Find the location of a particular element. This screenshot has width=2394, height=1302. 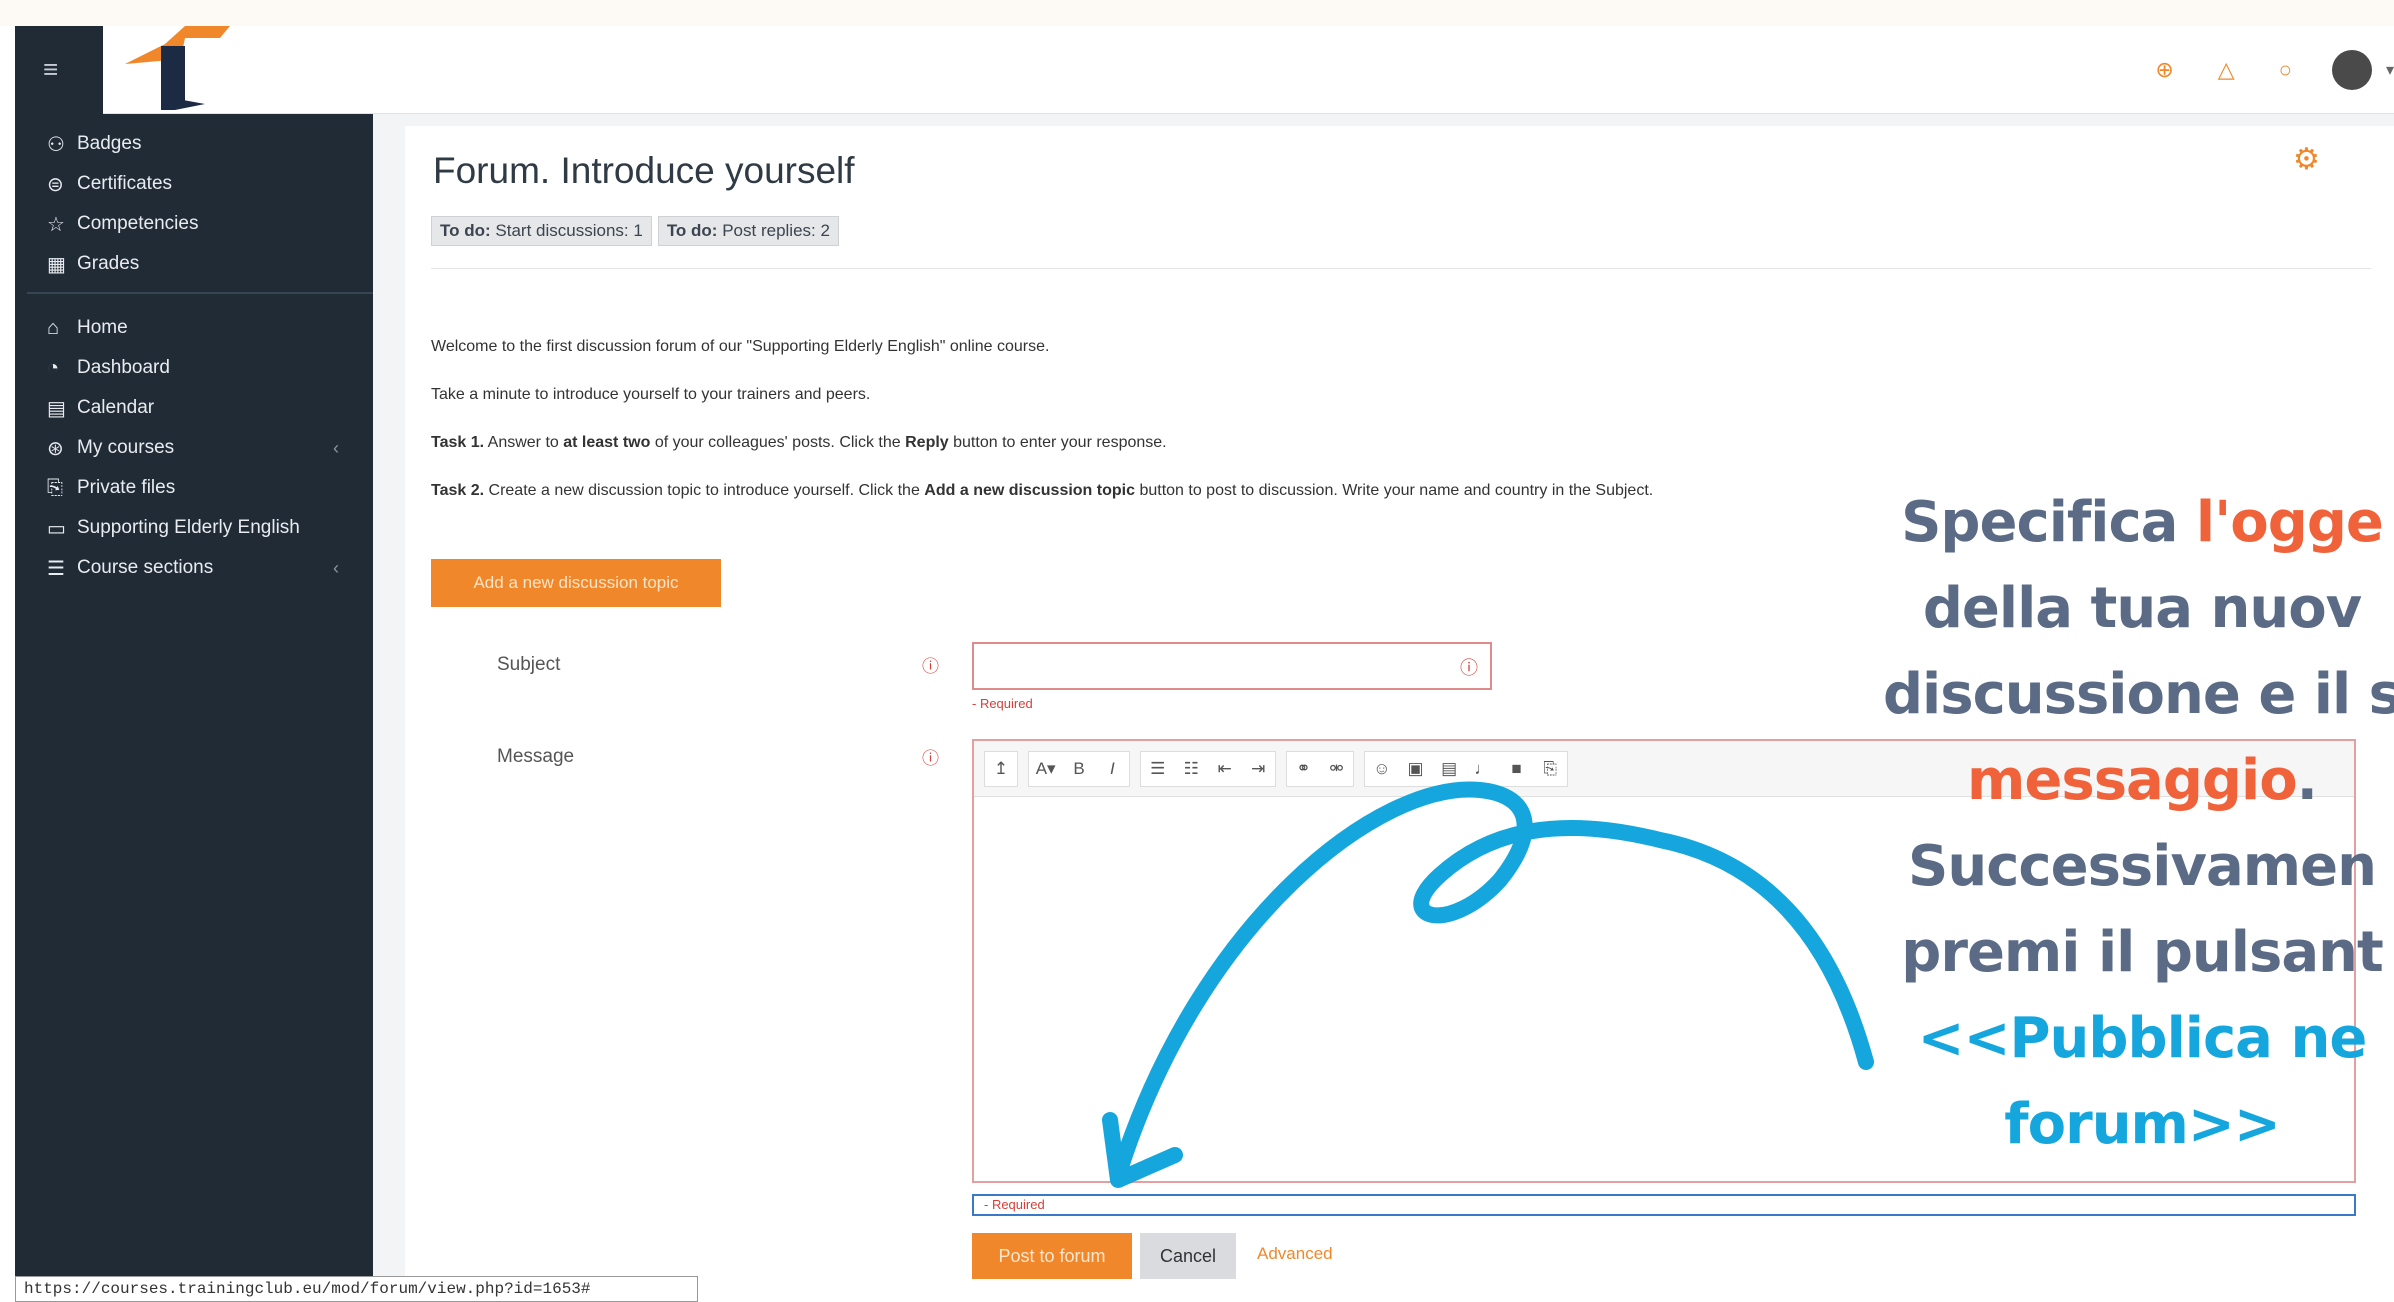

sidebar-item-label: Competencies is located at coordinates (138, 223).